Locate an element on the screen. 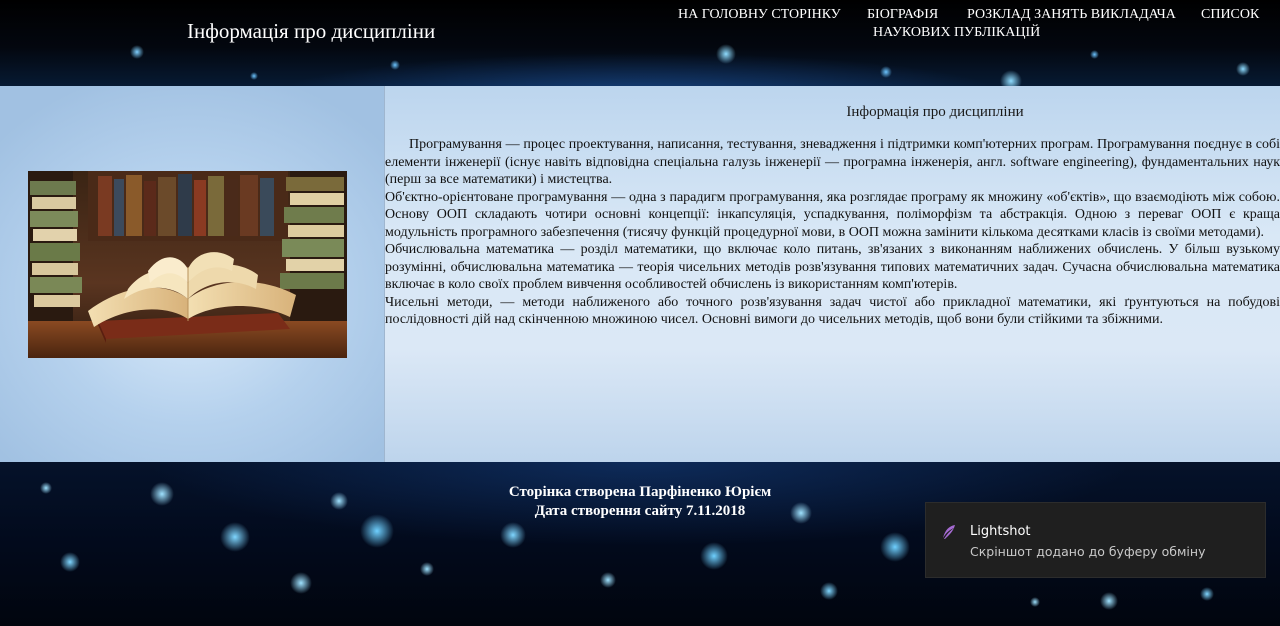  books-image is located at coordinates (187, 264).